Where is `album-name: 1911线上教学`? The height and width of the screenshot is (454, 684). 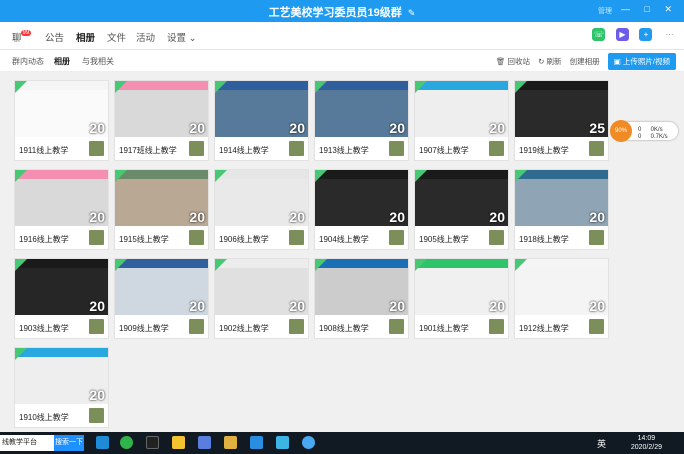
album-name: 1911线上教学 is located at coordinates (44, 150).